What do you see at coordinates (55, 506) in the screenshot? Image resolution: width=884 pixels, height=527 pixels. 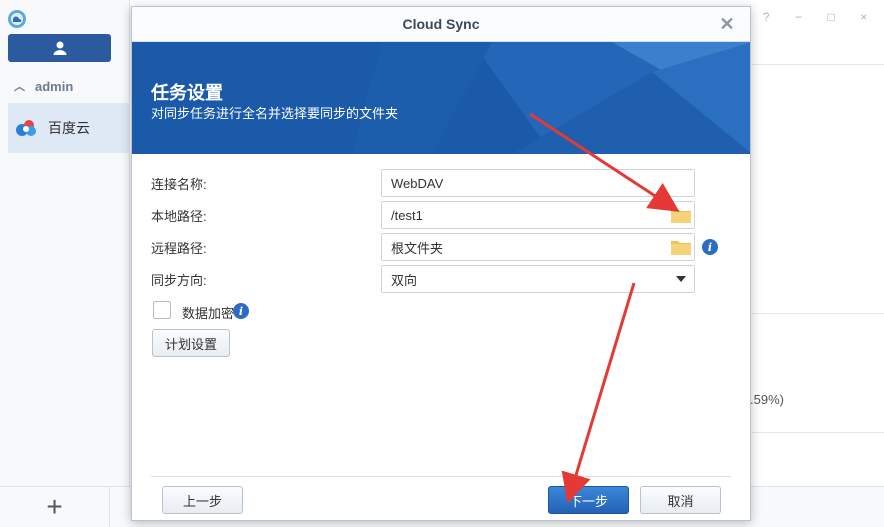 I see `add-button: +` at bounding box center [55, 506].